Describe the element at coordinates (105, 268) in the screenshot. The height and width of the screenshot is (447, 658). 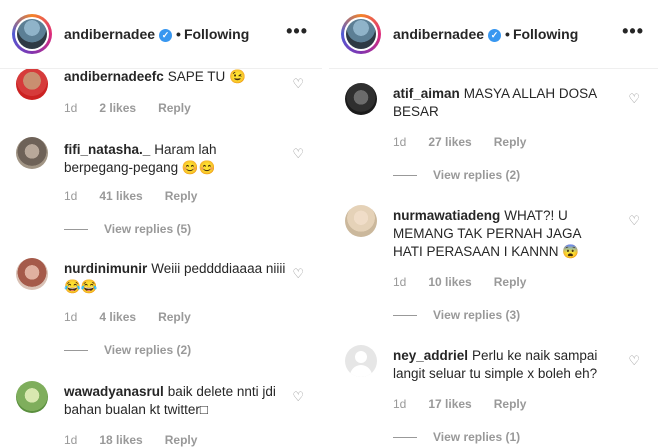
I see `comment-username: nurdinimunir` at that location.